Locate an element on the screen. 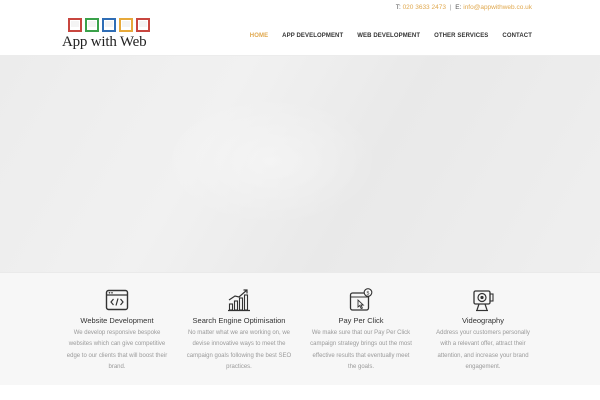 The width and height of the screenshot is (600, 400). service-desc-line: campaign goals following the best SEO is located at coordinates (239, 355).